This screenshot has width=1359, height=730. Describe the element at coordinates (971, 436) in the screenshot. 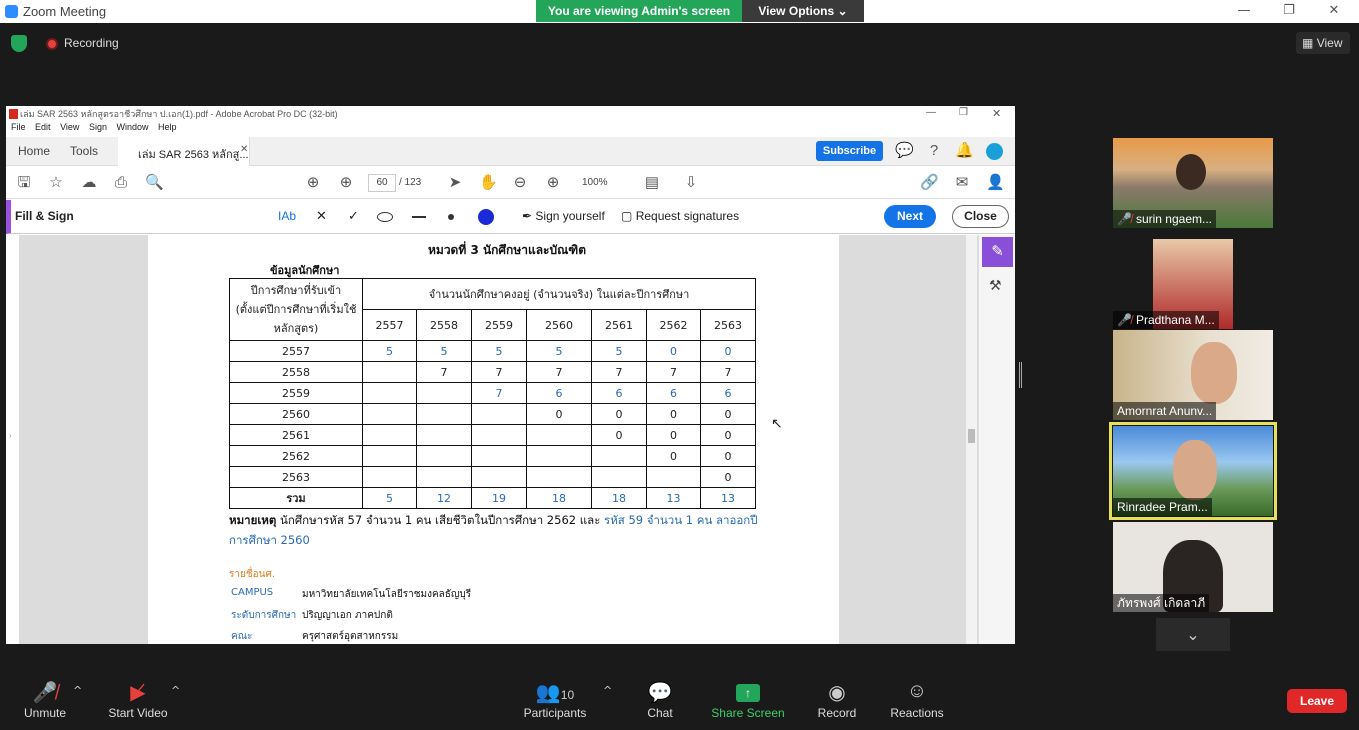

I see `scroll-thumb` at that location.